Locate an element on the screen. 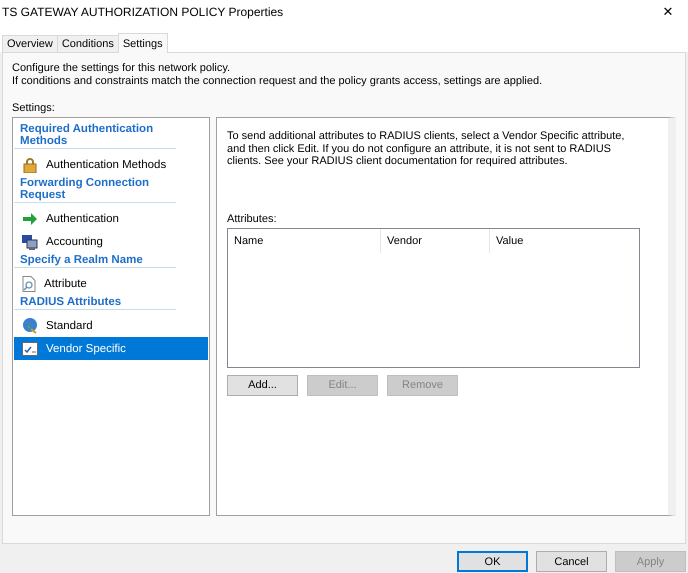  description-text: If conditions and constraints match the connection request and the policy grants access, settings are applied. is located at coordinates (277, 81).